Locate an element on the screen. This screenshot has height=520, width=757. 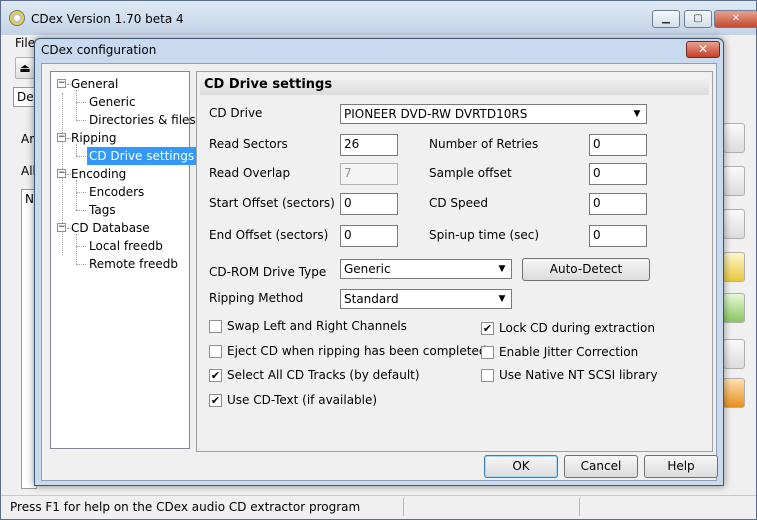
cd-drive-label: CD Drive is located at coordinates (236, 113).